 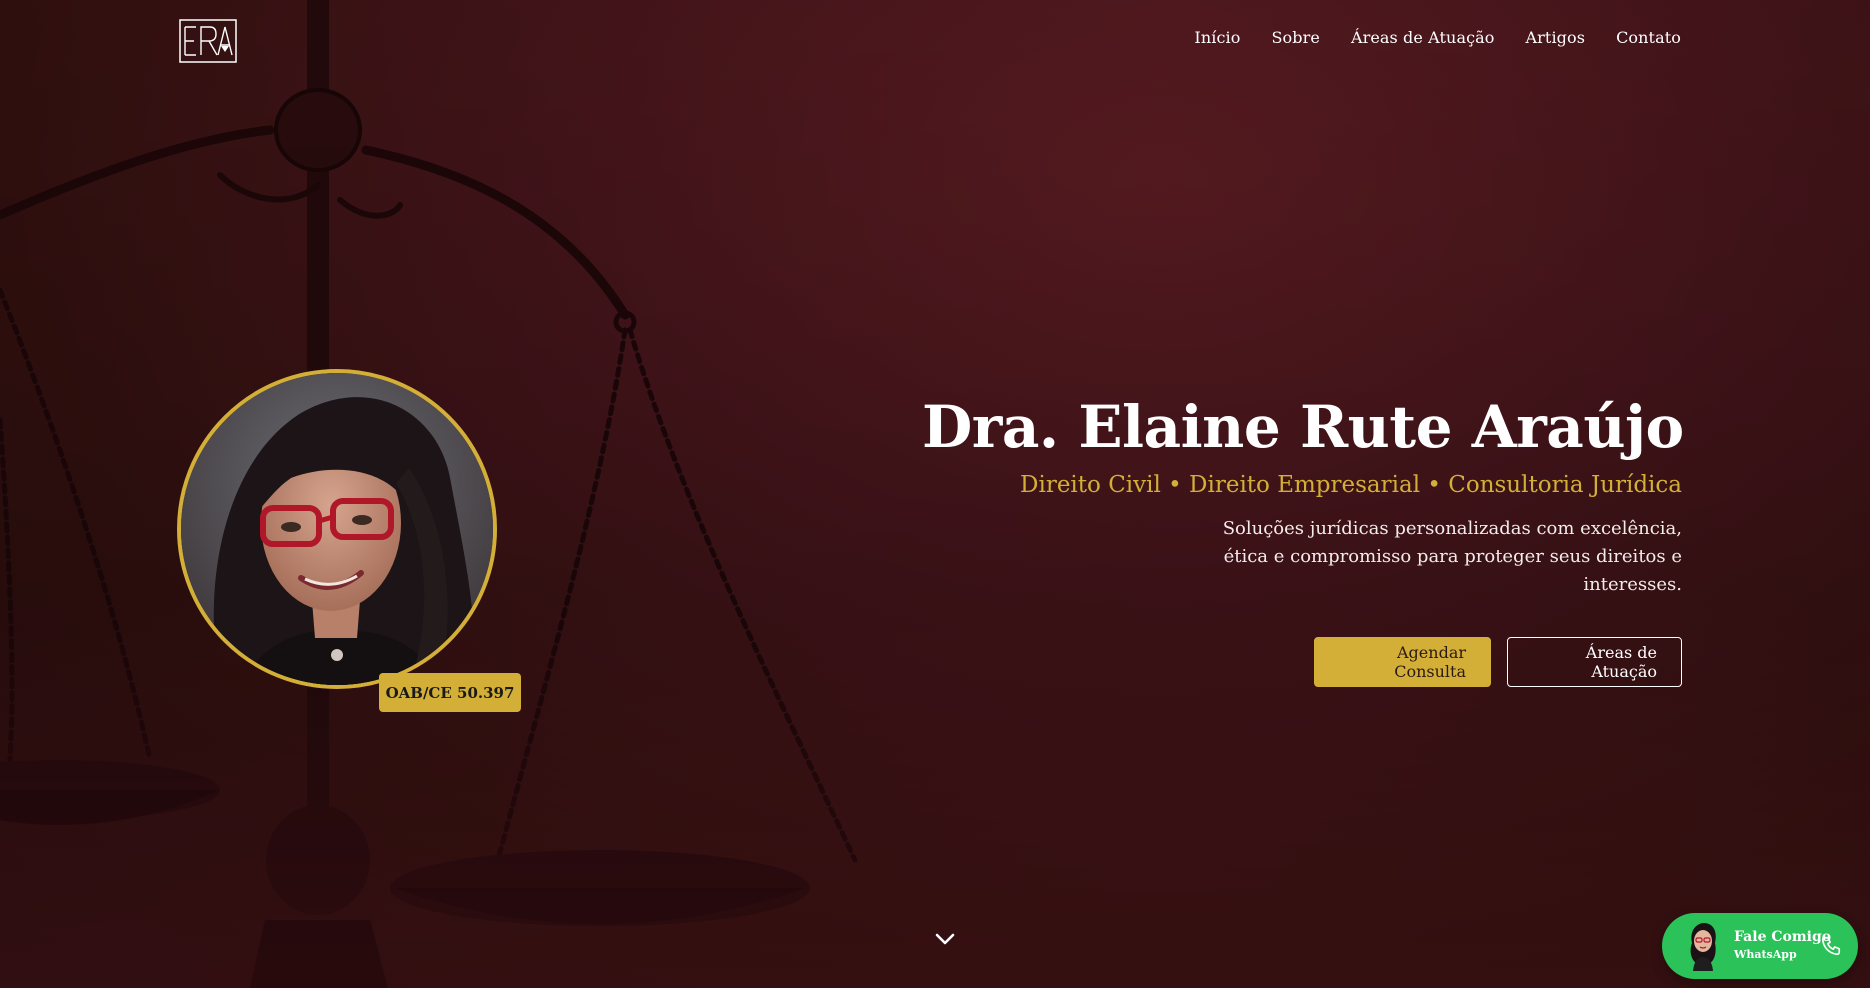 I want to click on portrait-photo, so click(x=337, y=529).